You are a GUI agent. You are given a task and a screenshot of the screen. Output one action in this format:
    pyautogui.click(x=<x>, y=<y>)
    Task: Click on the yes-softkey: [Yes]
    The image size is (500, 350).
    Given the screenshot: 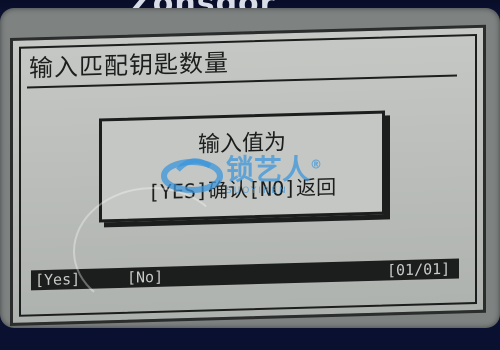 What is the action you would take?
    pyautogui.click(x=57, y=279)
    